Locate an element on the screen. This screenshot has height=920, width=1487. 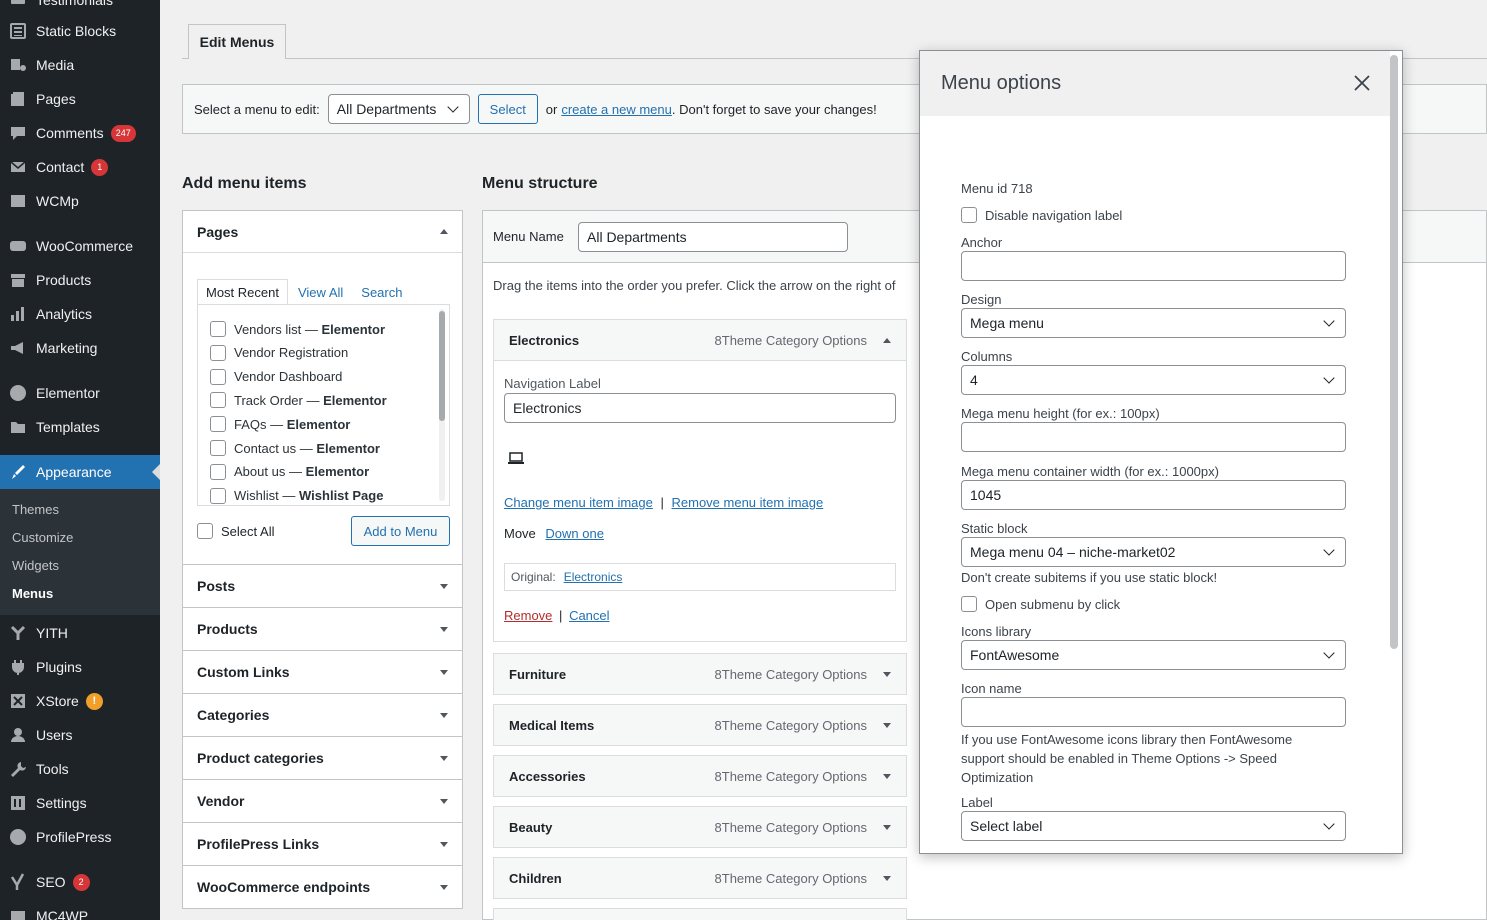
sidebar-item-media: Media is located at coordinates (80, 65).